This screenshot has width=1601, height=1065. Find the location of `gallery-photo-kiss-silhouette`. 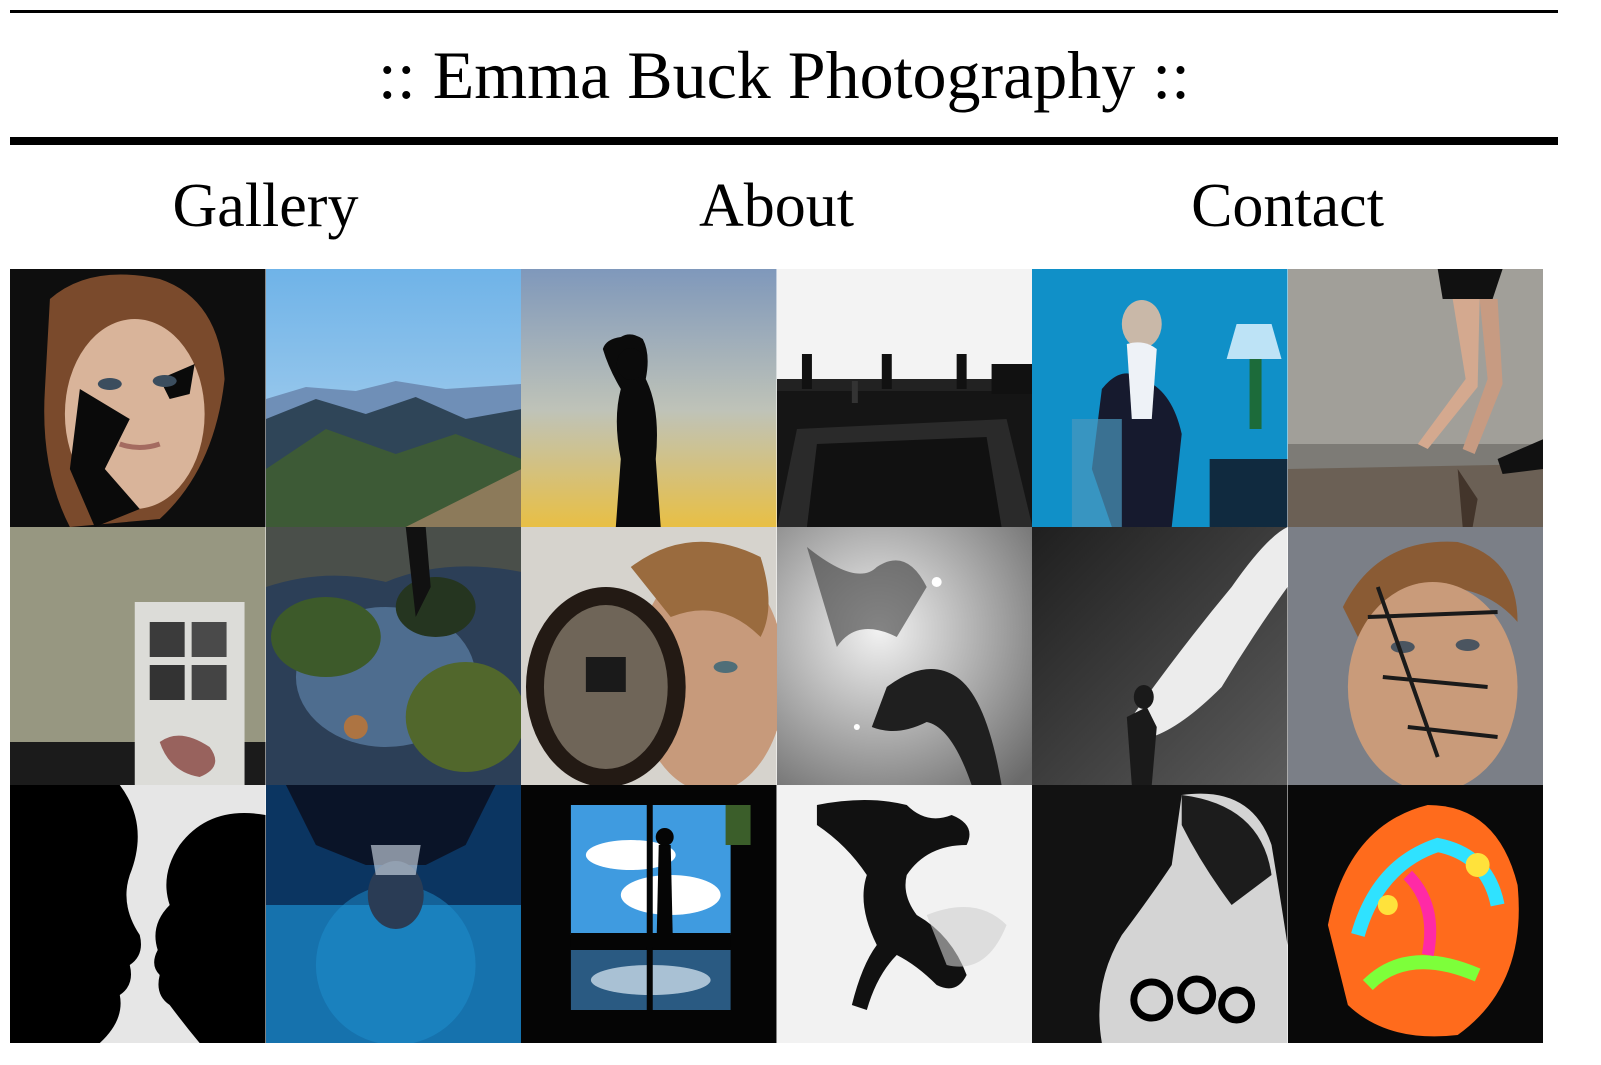

gallery-photo-kiss-silhouette is located at coordinates (138, 914).